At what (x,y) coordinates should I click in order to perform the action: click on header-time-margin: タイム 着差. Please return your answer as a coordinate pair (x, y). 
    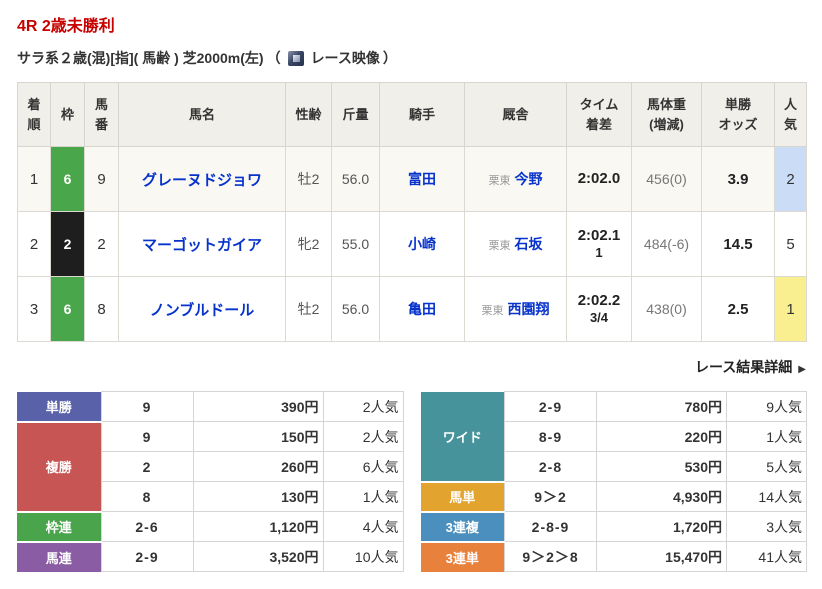
    Looking at the image, I should click on (599, 114).